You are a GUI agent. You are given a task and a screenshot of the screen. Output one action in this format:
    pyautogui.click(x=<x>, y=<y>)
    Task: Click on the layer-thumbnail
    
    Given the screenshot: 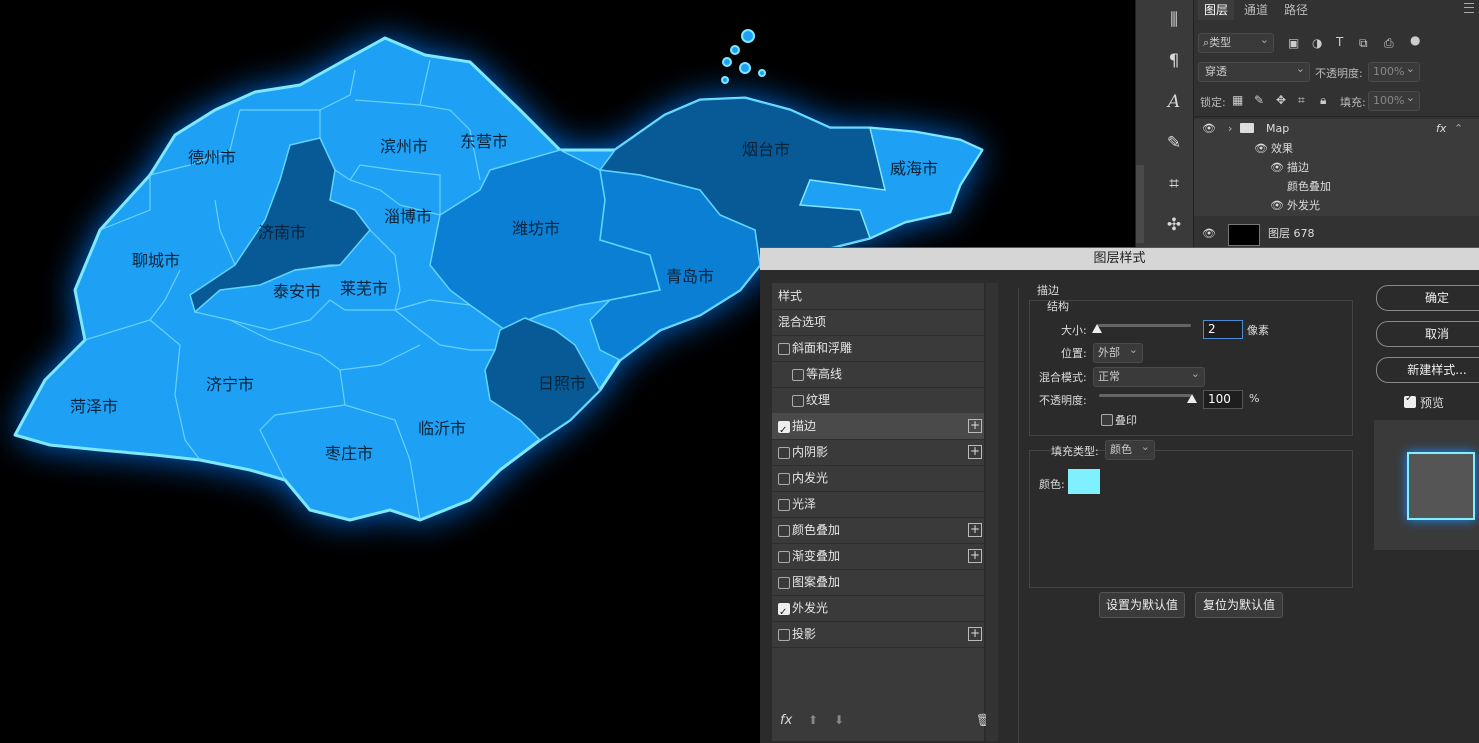 What is the action you would take?
    pyautogui.click(x=1244, y=235)
    